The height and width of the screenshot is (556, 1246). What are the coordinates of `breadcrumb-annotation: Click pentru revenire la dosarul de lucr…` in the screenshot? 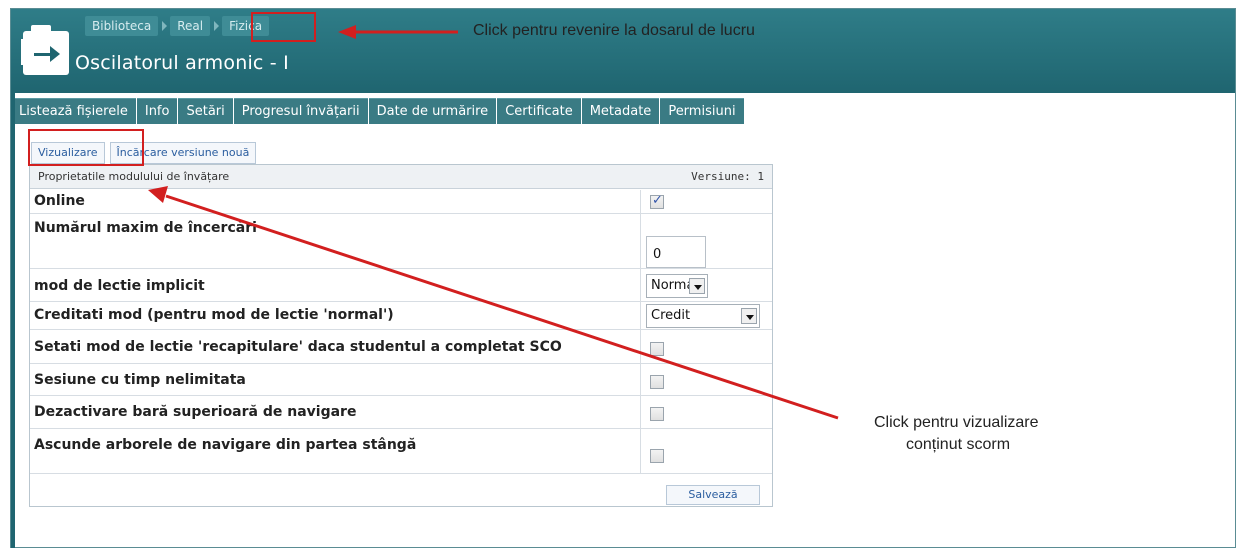 It's located at (614, 30).